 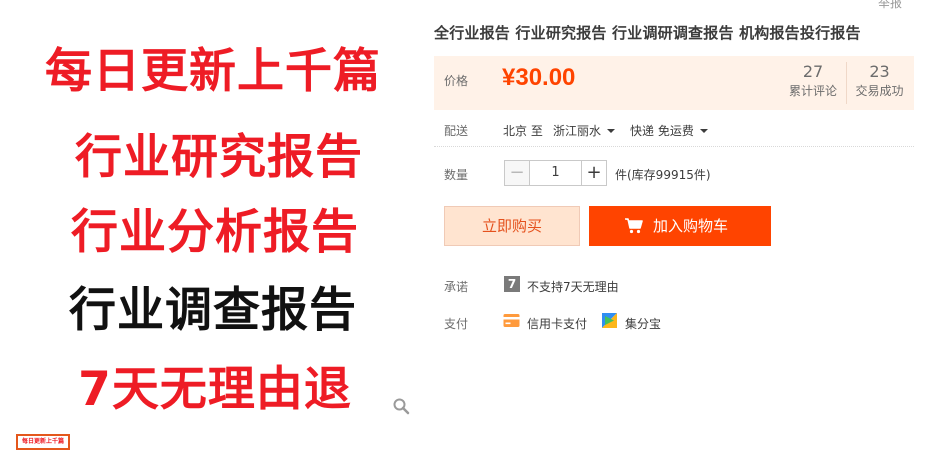 I want to click on cart-icon, so click(x=634, y=226).